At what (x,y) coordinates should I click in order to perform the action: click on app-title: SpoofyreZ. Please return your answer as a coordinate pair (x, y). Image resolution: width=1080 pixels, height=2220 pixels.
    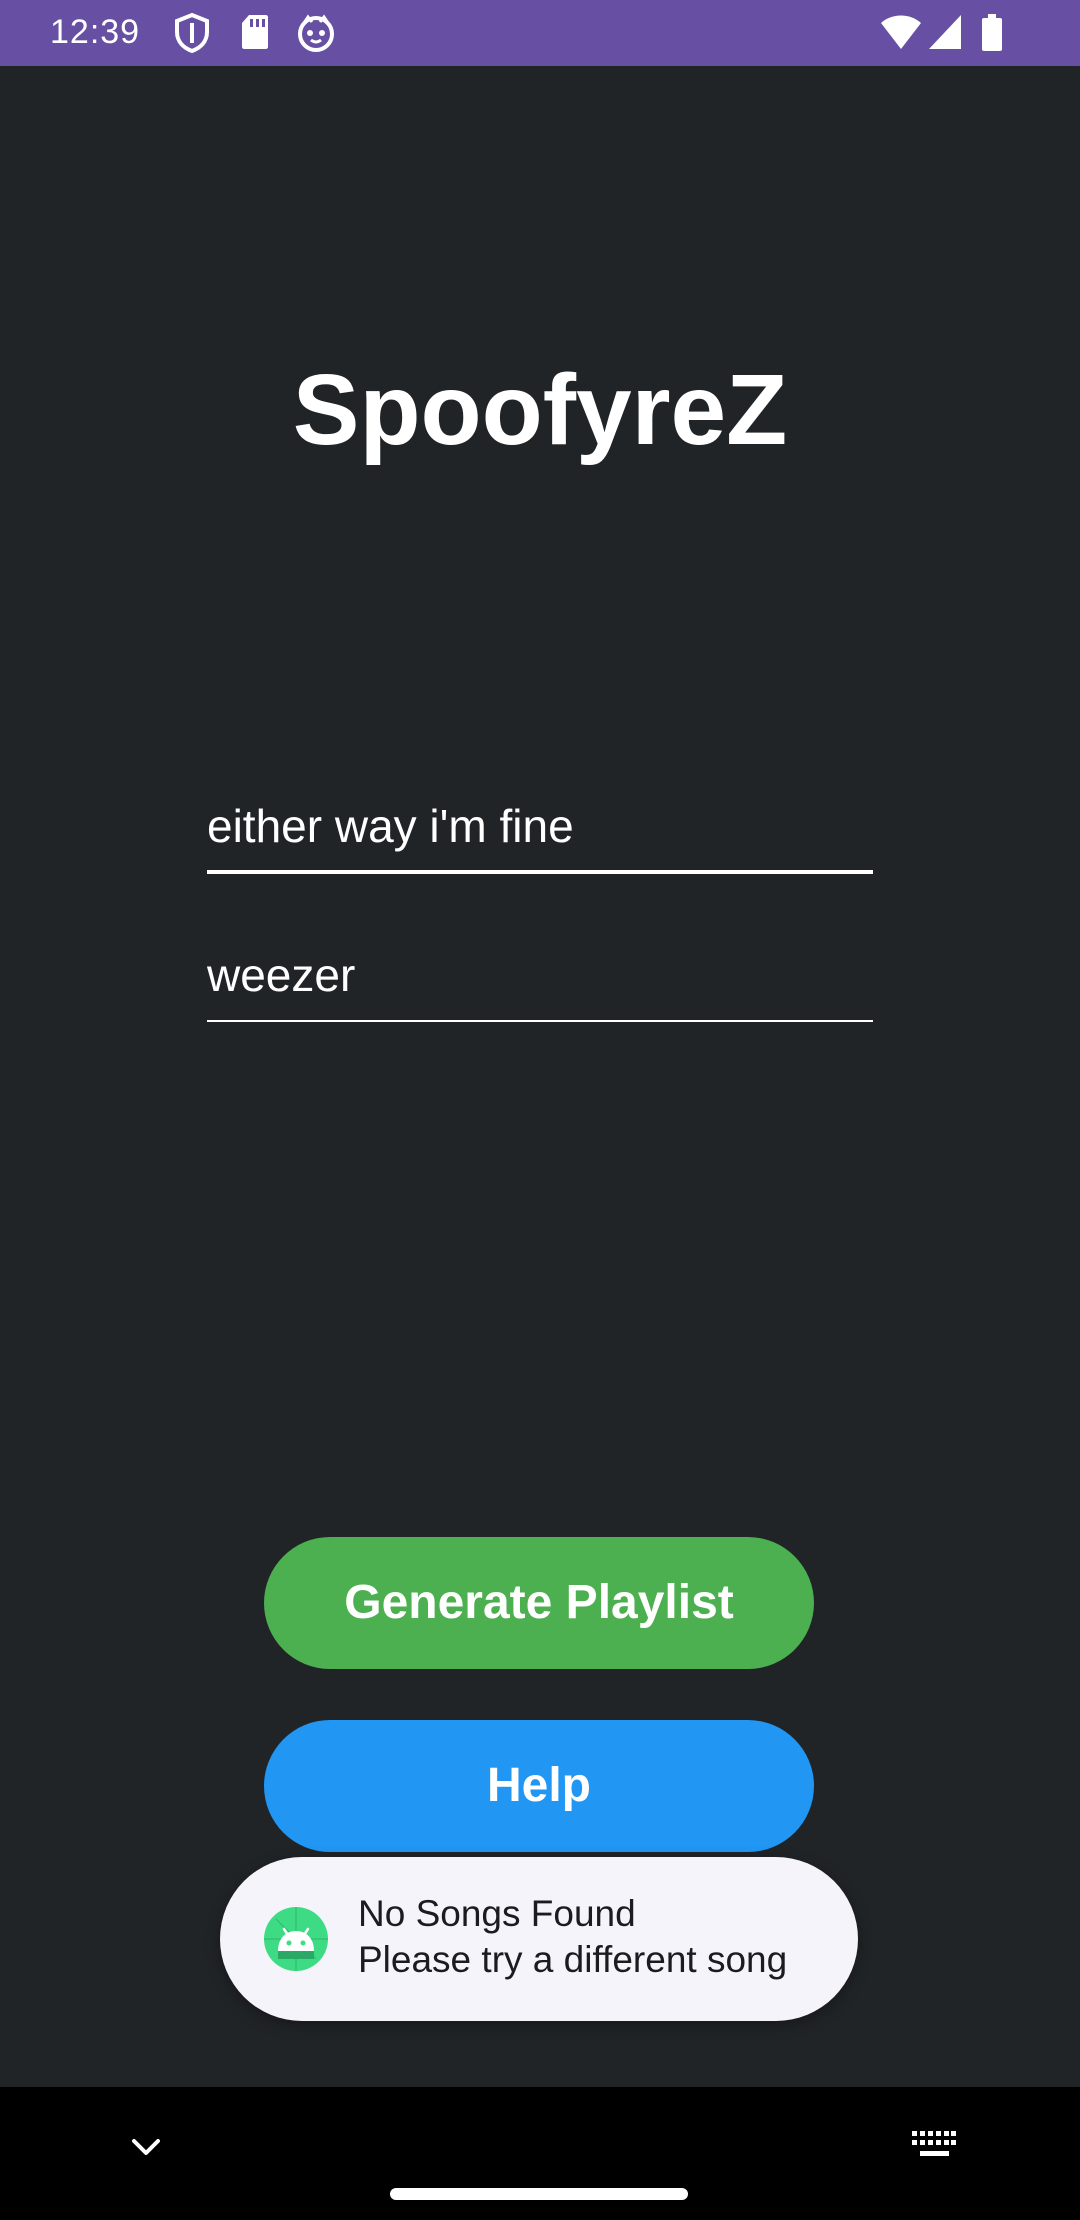
    Looking at the image, I should click on (540, 410).